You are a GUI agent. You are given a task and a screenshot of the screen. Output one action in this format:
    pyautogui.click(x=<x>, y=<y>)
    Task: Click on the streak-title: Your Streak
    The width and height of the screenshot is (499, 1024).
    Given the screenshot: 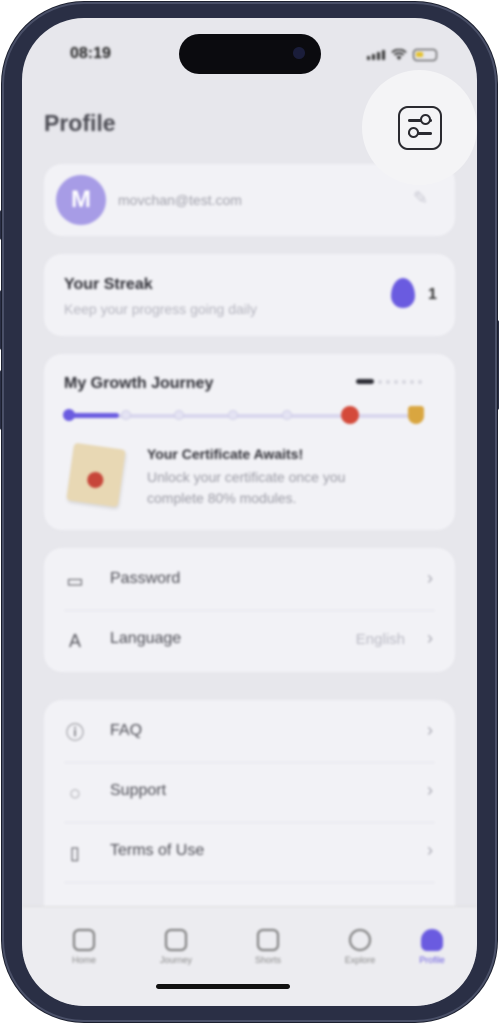 What is the action you would take?
    pyautogui.click(x=108, y=284)
    